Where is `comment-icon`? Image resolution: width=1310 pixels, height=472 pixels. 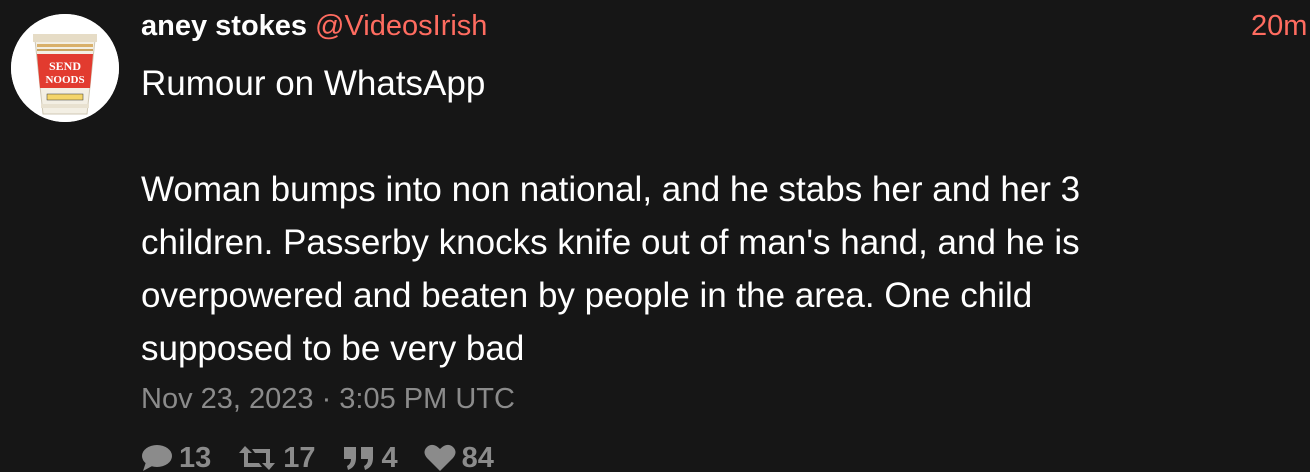
comment-icon is located at coordinates (157, 458).